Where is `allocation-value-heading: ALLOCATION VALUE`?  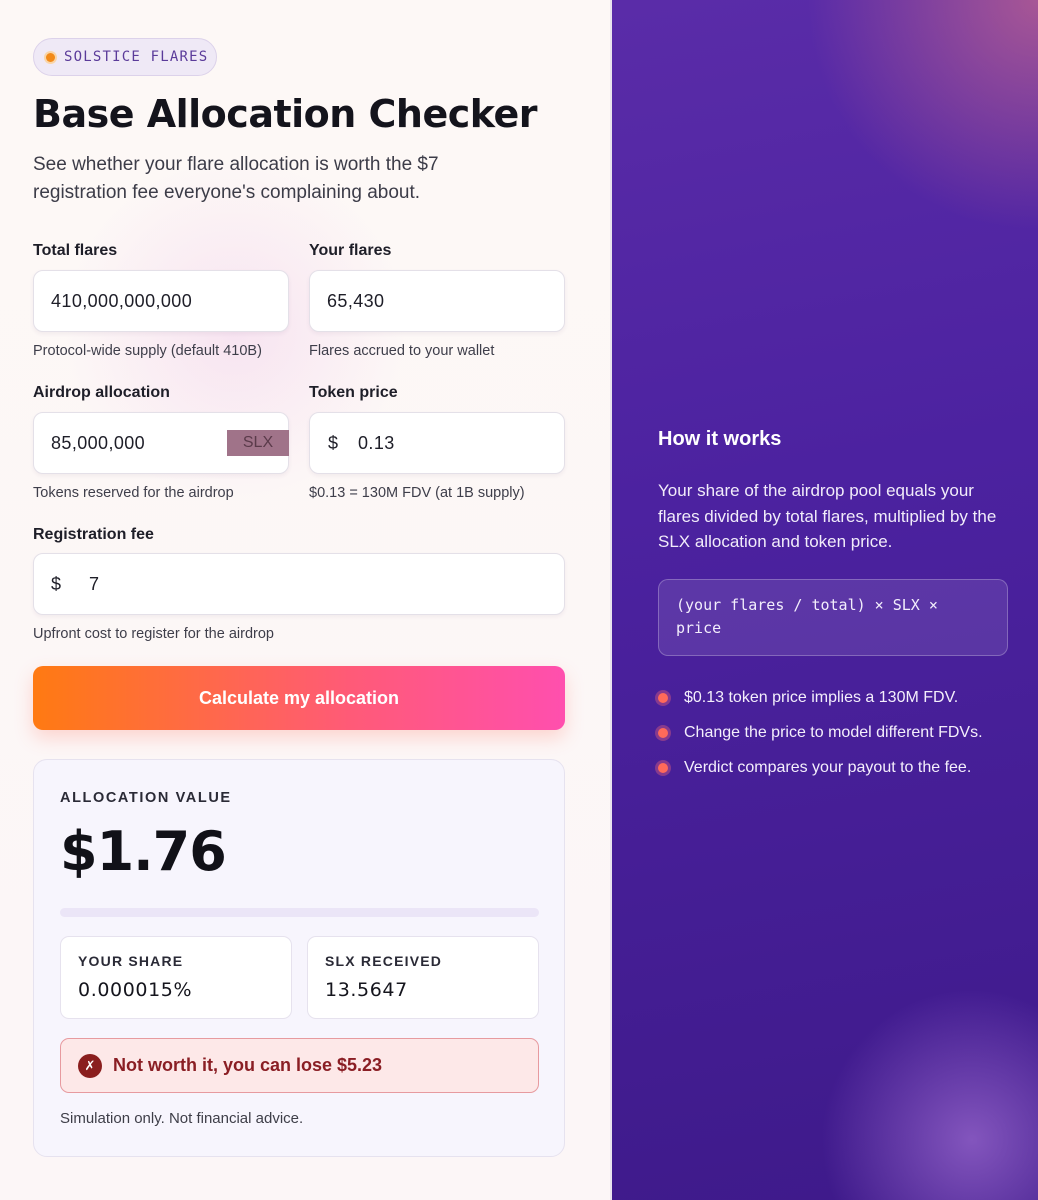 allocation-value-heading: ALLOCATION VALUE is located at coordinates (146, 798).